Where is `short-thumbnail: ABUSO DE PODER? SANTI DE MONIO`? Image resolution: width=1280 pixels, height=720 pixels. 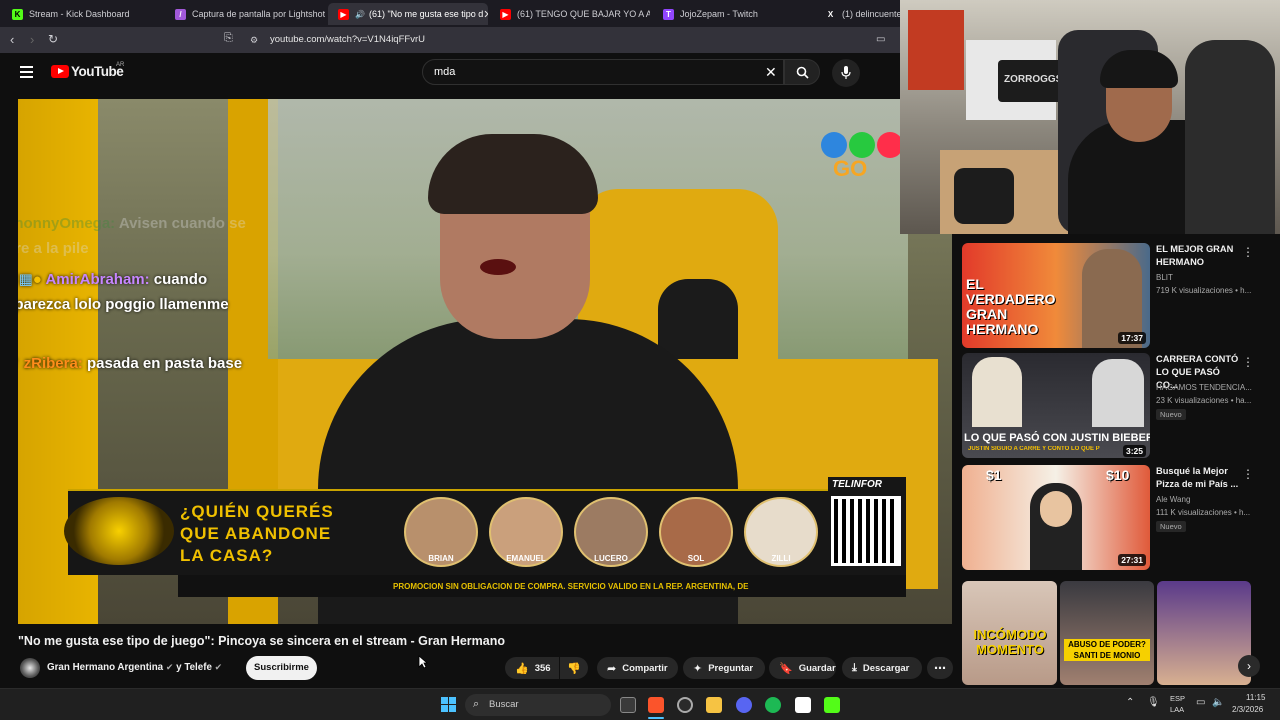
short-thumbnail: ABUSO DE PODER? SANTI DE MONIO is located at coordinates (1107, 633).